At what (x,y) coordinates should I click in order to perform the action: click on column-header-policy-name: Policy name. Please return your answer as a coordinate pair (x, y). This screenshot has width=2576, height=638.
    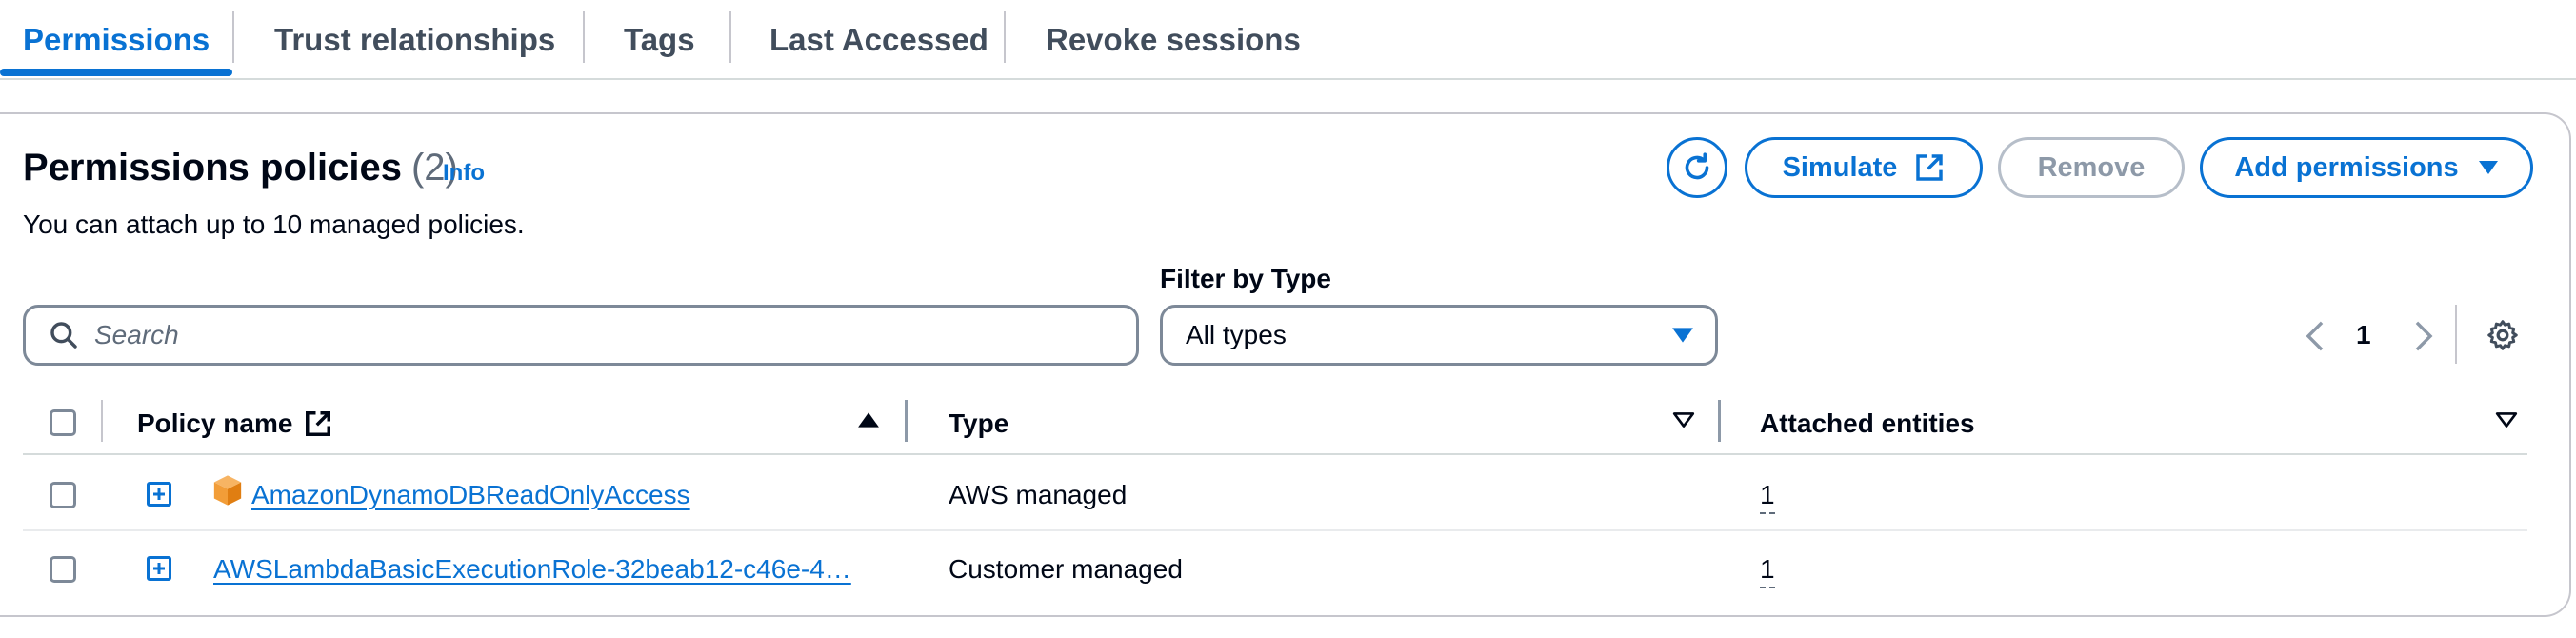
    Looking at the image, I should click on (234, 423).